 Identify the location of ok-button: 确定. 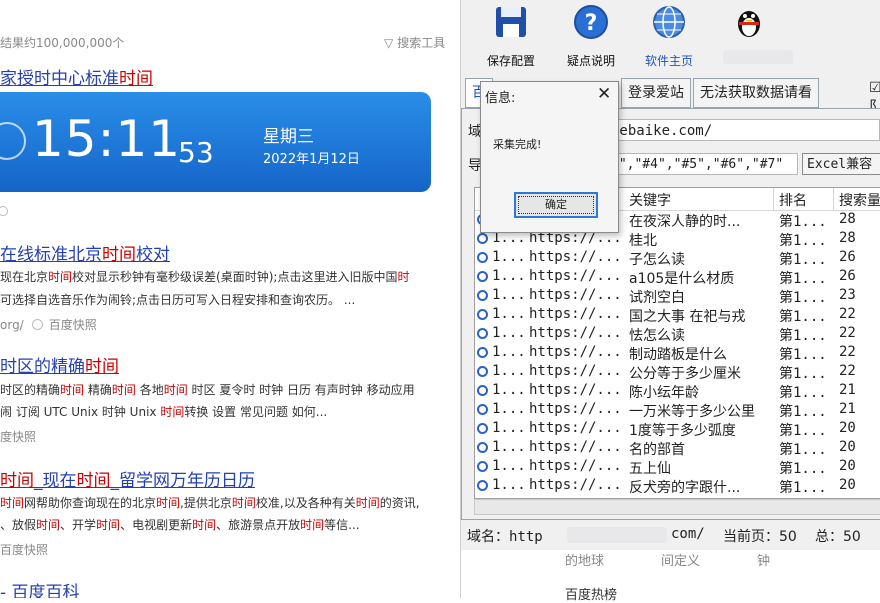
(556, 205).